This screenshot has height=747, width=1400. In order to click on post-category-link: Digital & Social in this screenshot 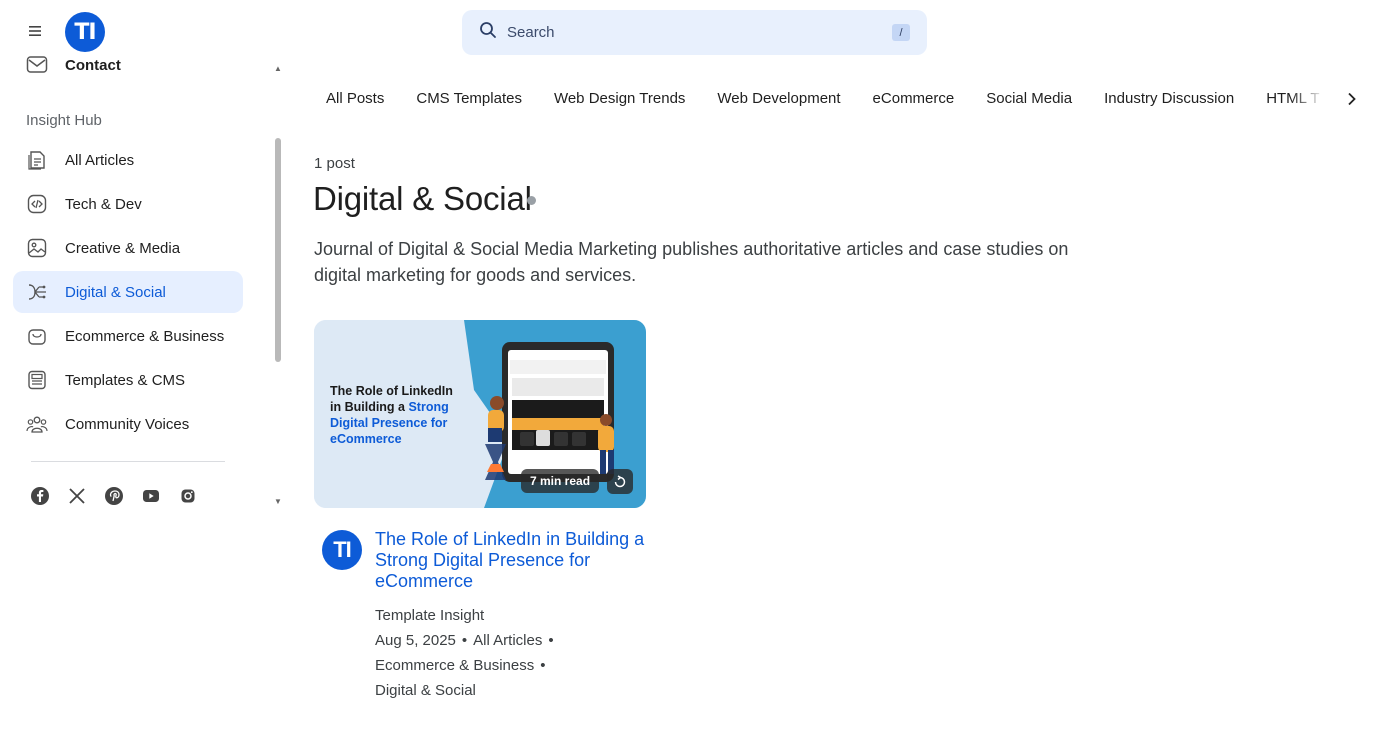, I will do `click(425, 690)`.